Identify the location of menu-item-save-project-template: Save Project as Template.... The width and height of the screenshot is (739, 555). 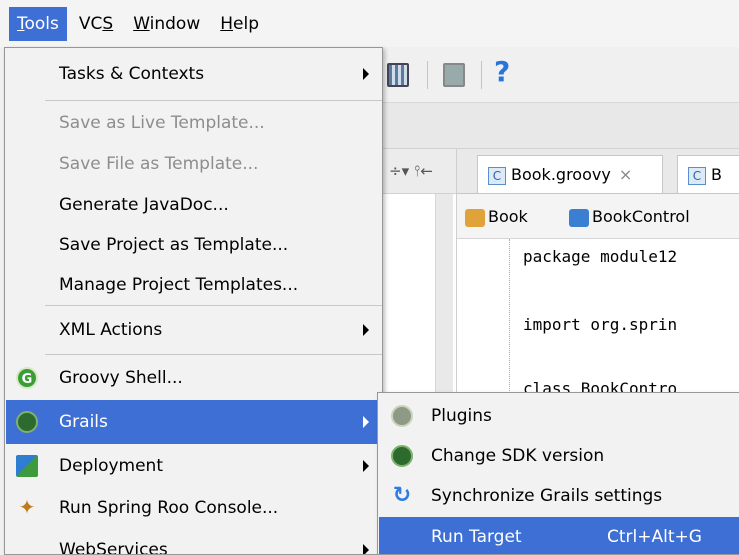
(193, 245).